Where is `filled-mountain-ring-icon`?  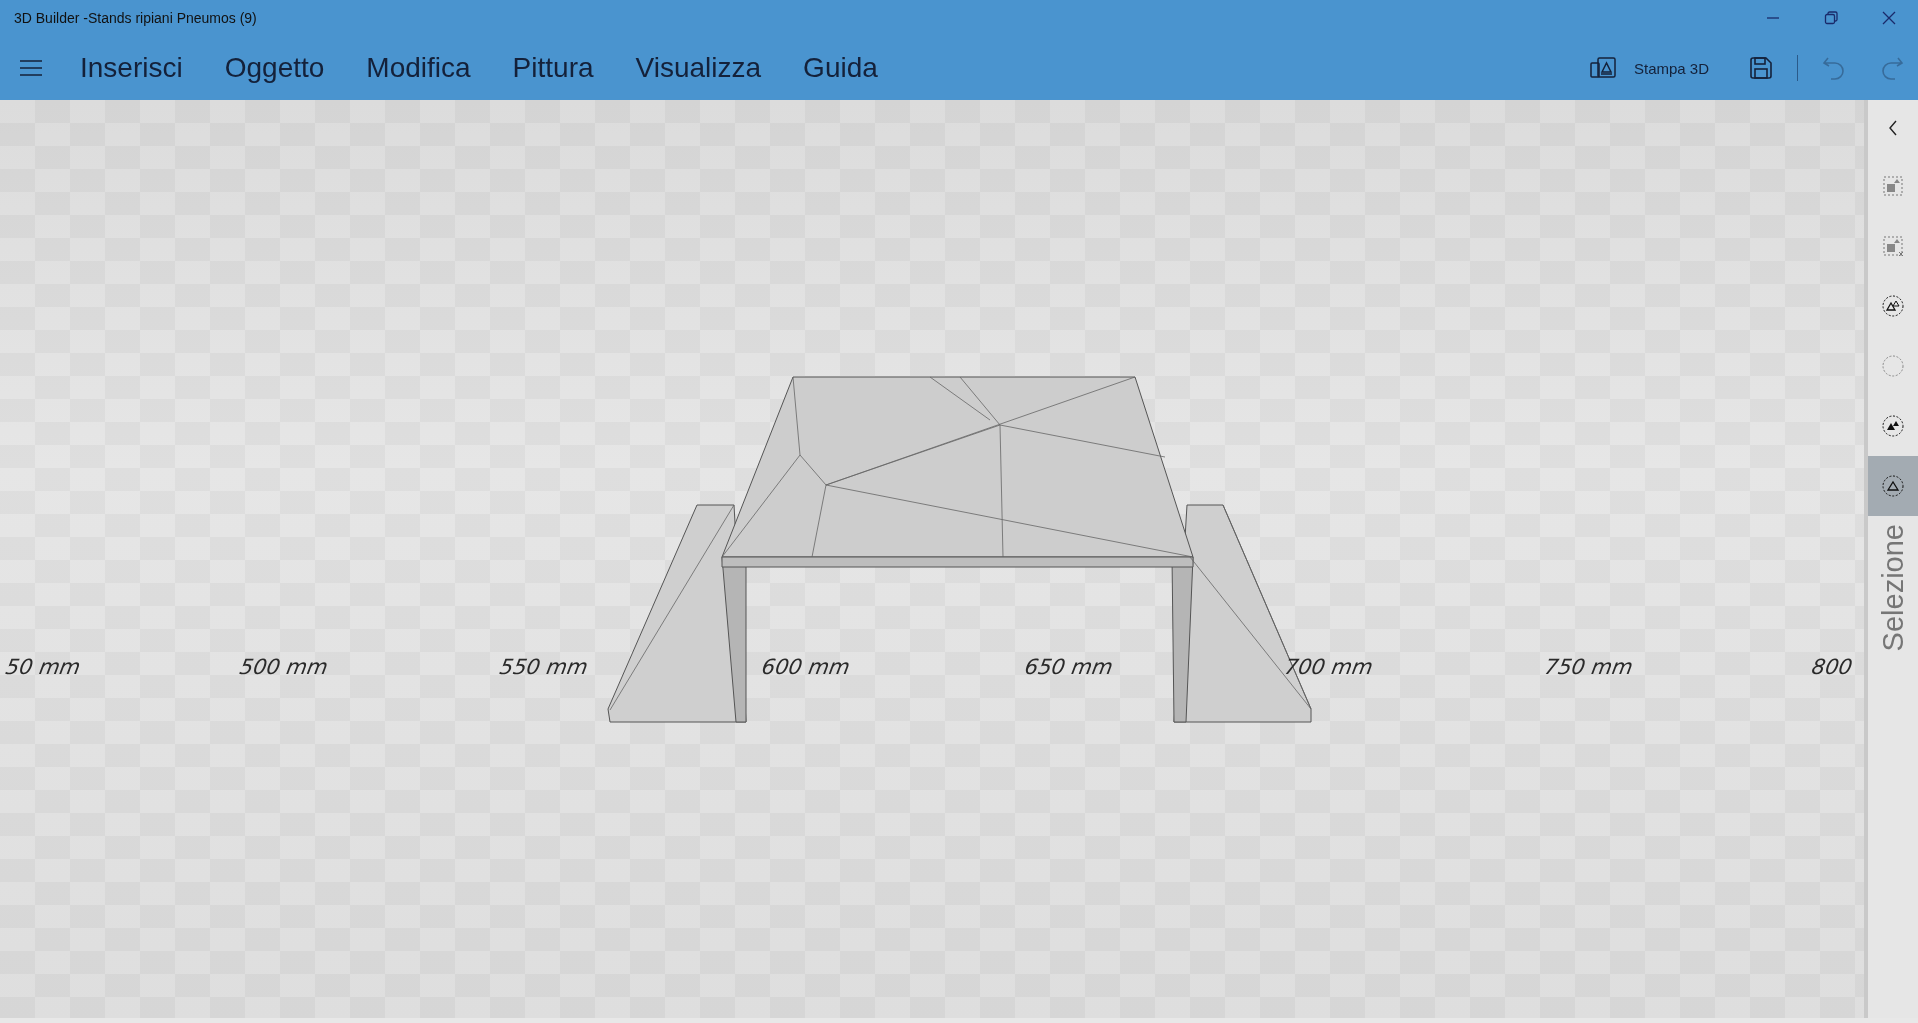 filled-mountain-ring-icon is located at coordinates (1893, 426).